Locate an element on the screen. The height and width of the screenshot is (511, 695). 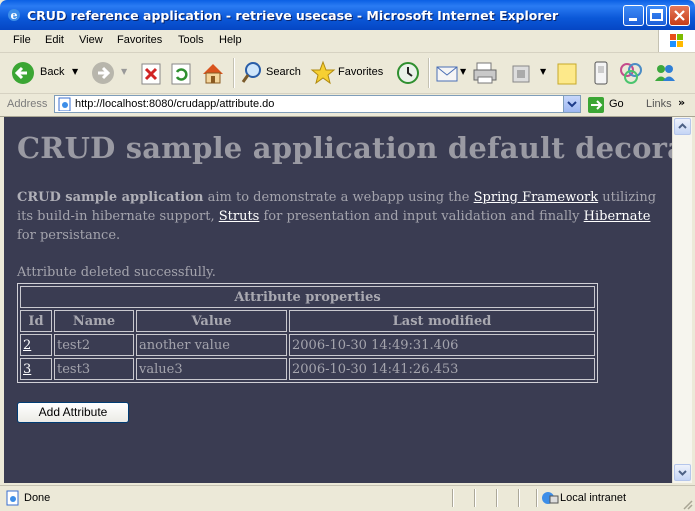
go-arrow-icon is located at coordinates (596, 105).